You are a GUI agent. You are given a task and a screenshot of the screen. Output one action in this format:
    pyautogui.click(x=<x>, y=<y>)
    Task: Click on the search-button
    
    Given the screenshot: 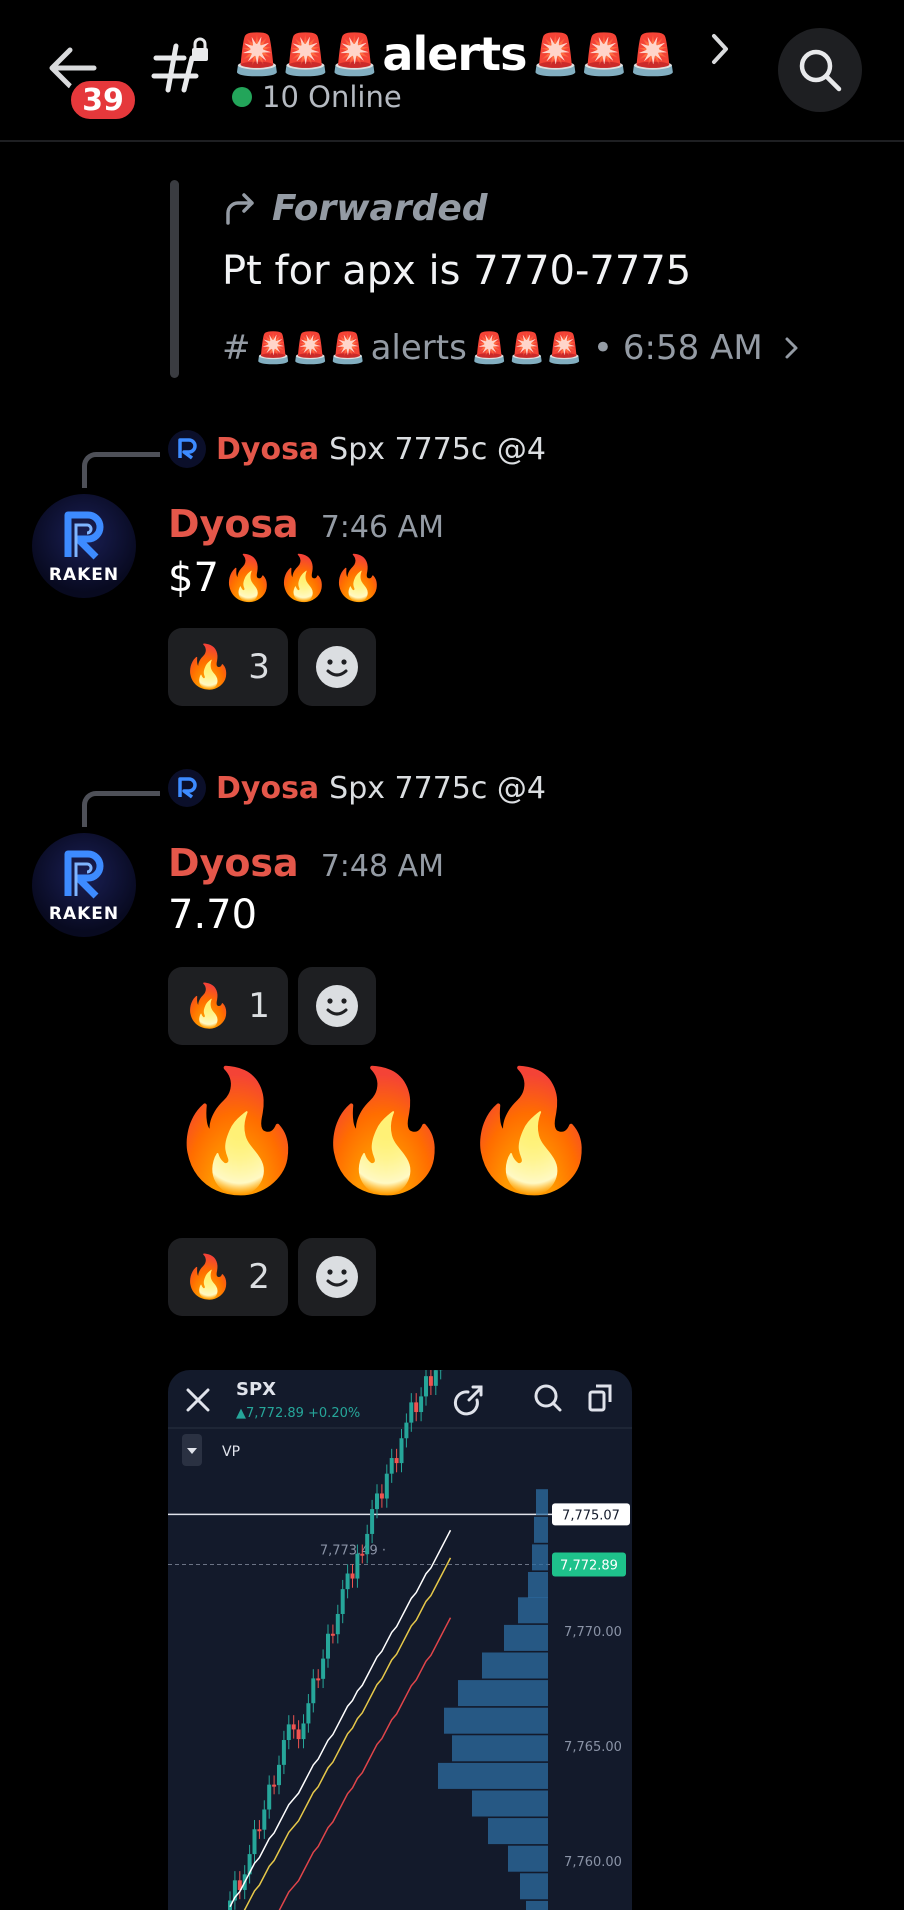 What is the action you would take?
    pyautogui.click(x=820, y=70)
    